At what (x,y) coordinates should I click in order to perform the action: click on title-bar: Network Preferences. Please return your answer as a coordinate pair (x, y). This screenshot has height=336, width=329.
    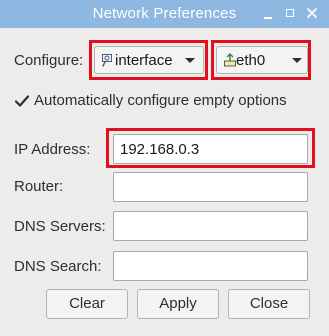
    Looking at the image, I should click on (164, 14).